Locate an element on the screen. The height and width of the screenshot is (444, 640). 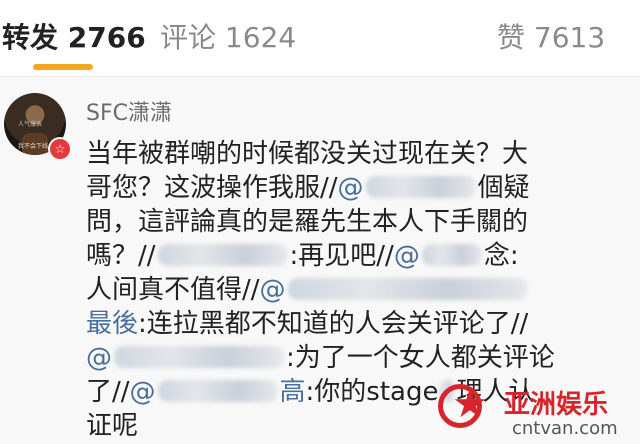
comment-line-3: 問，這評論真的是羅先生本人下手關的 is located at coordinates (351, 222).